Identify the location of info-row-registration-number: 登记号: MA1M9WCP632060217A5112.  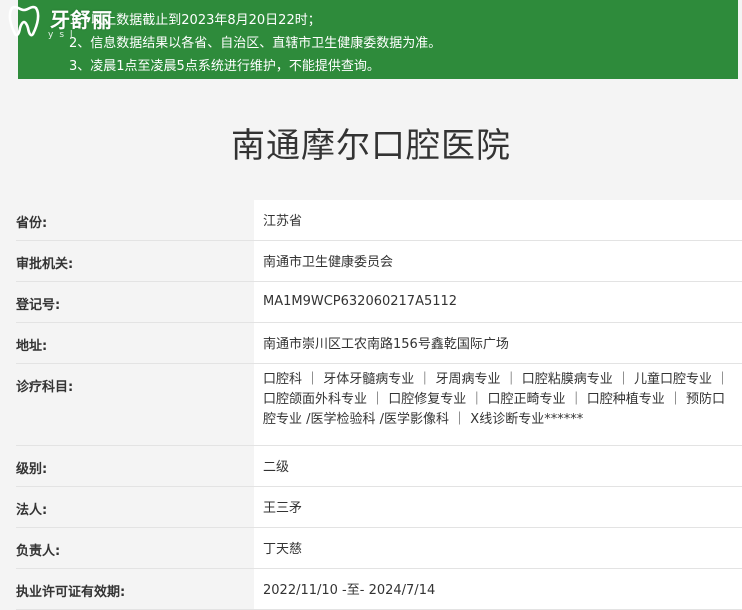
(379, 302).